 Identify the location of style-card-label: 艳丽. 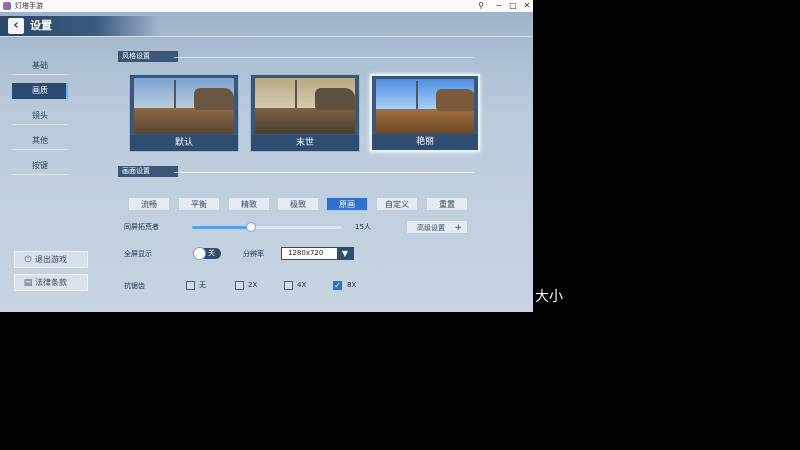
(425, 142).